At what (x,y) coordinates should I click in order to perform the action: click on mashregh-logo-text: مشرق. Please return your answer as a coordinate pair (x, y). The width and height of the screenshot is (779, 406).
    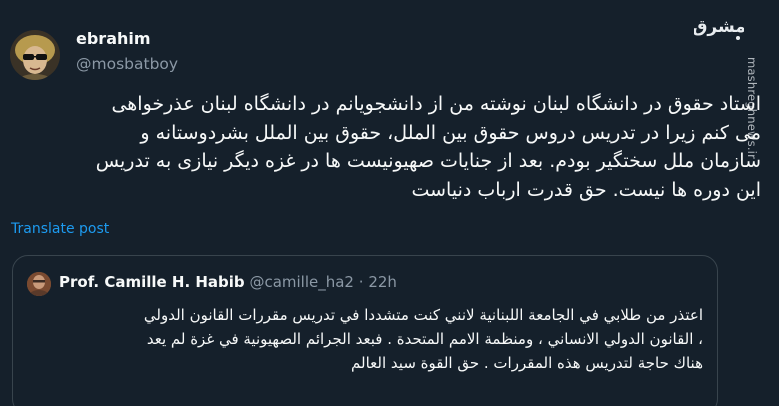
    Looking at the image, I should click on (719, 27).